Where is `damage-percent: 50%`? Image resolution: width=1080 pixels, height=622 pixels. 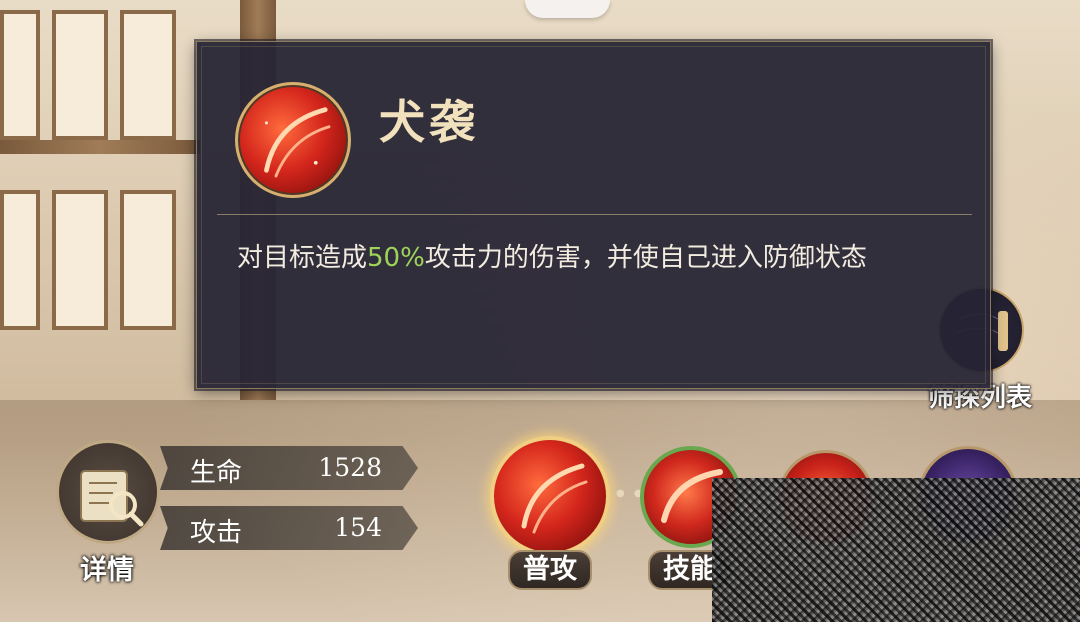
damage-percent: 50% is located at coordinates (396, 258).